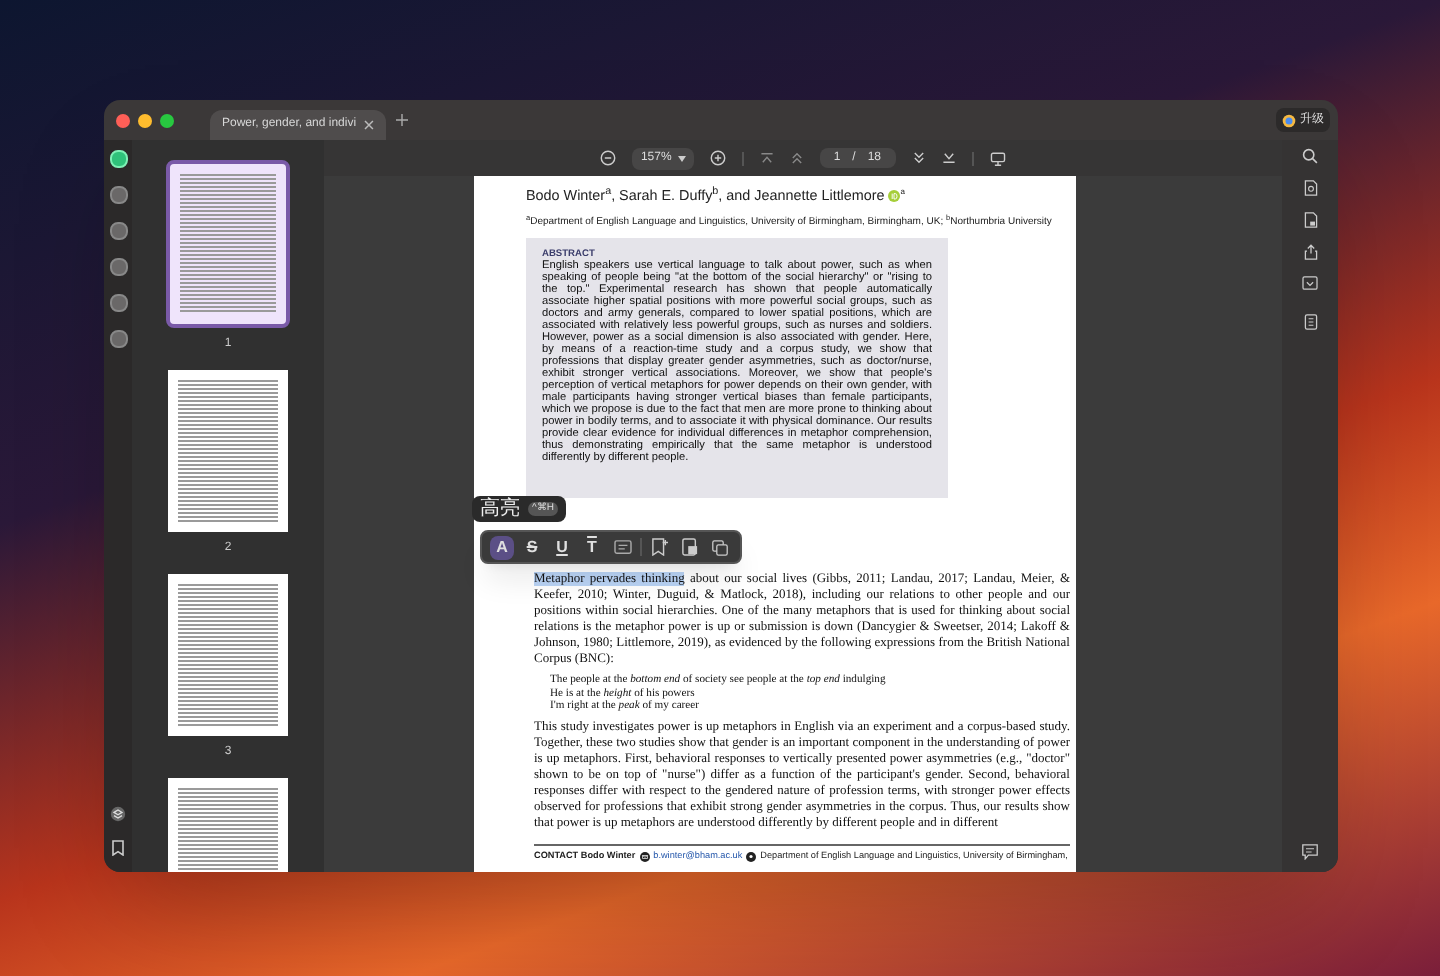 Image resolution: width=1440 pixels, height=976 pixels. I want to click on text-tool: T, so click(592, 547).